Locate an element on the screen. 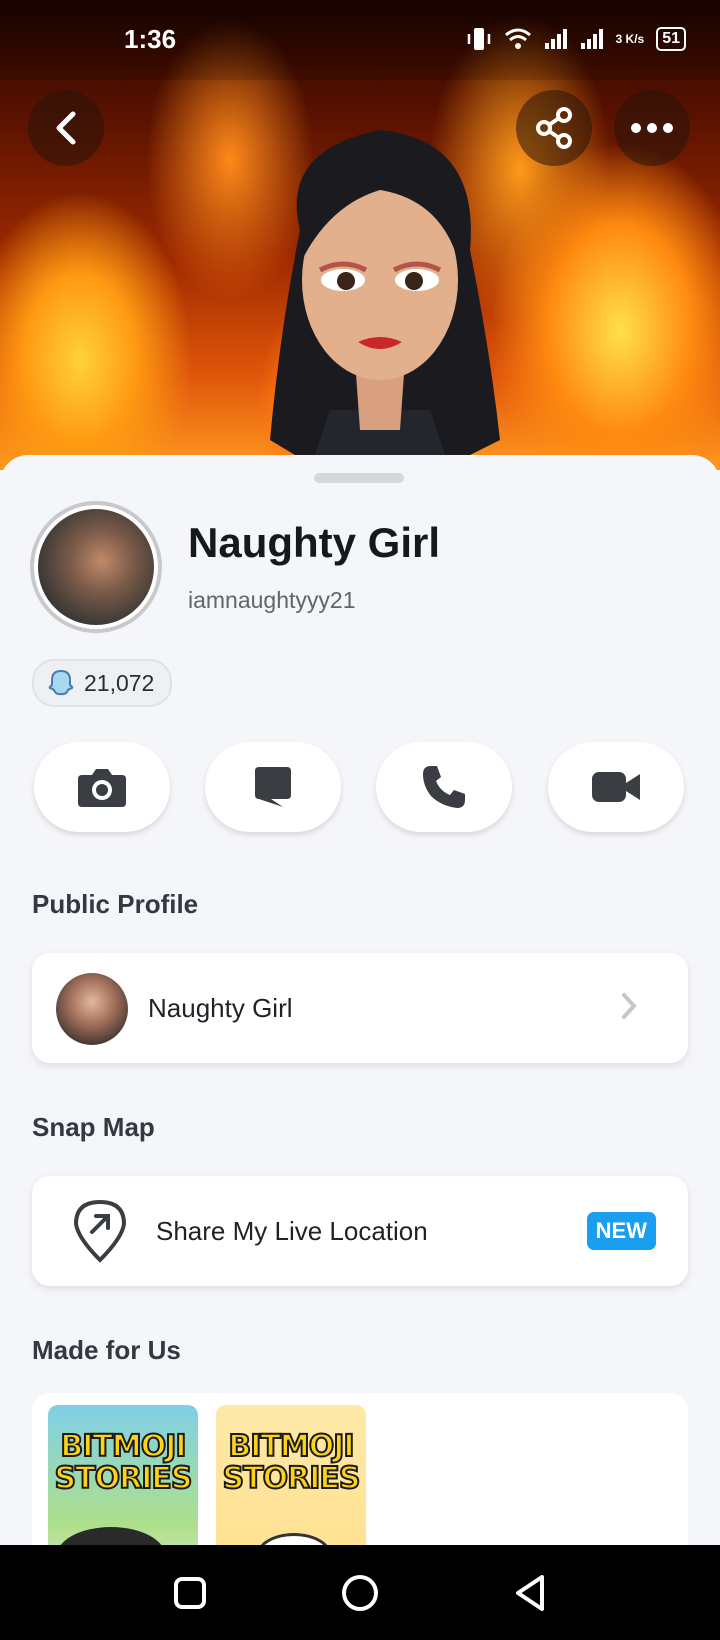  snap-score-badge: 21,072 is located at coordinates (102, 683).